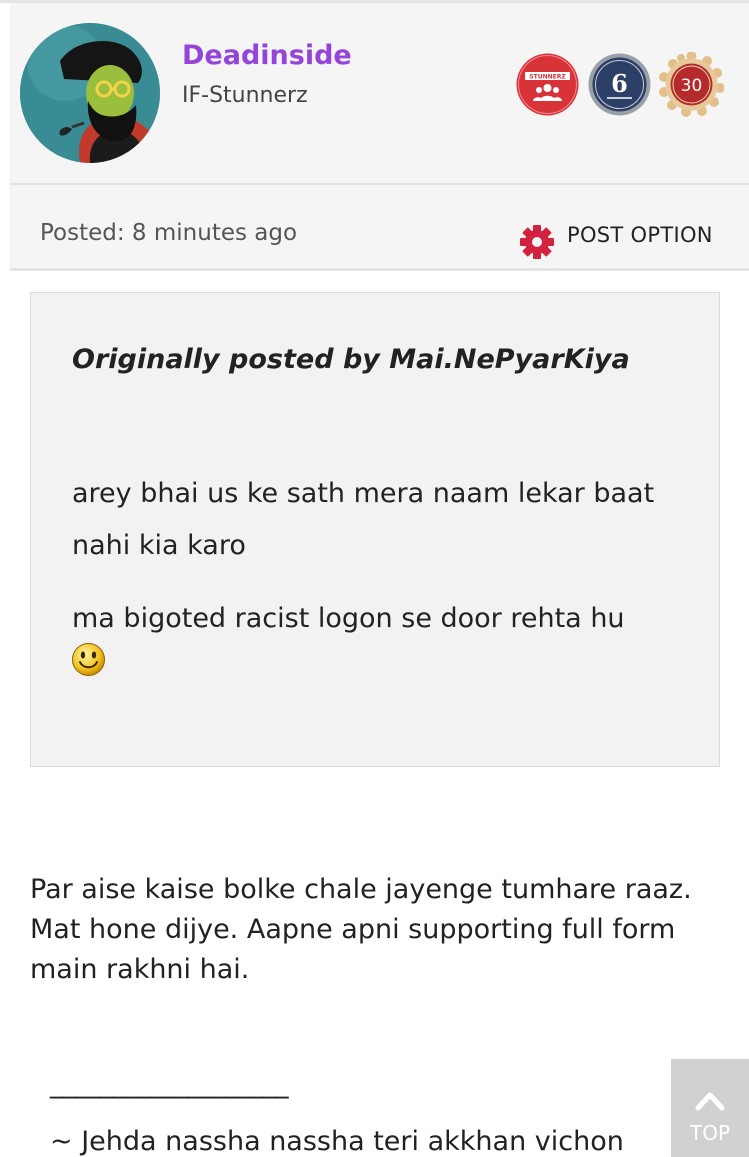 The image size is (749, 1157). I want to click on stunnerz-group-icon: STUNNERZ, so click(547, 84).